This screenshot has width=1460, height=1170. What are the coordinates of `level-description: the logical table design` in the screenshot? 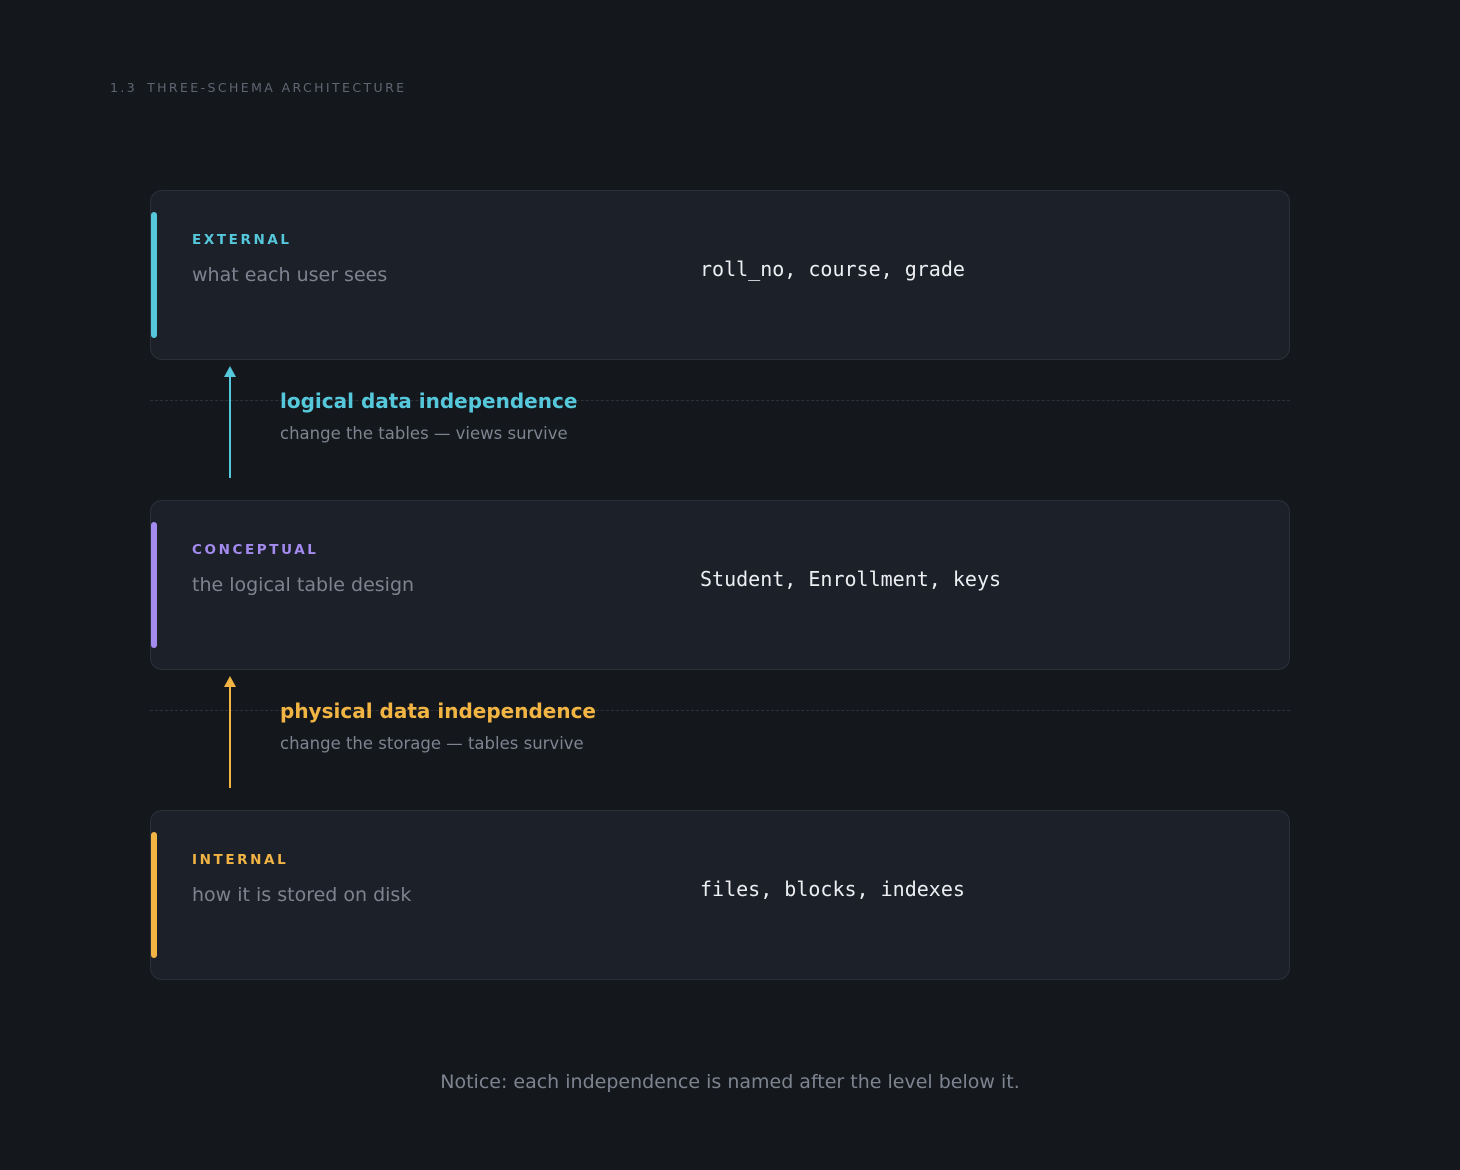 It's located at (303, 585).